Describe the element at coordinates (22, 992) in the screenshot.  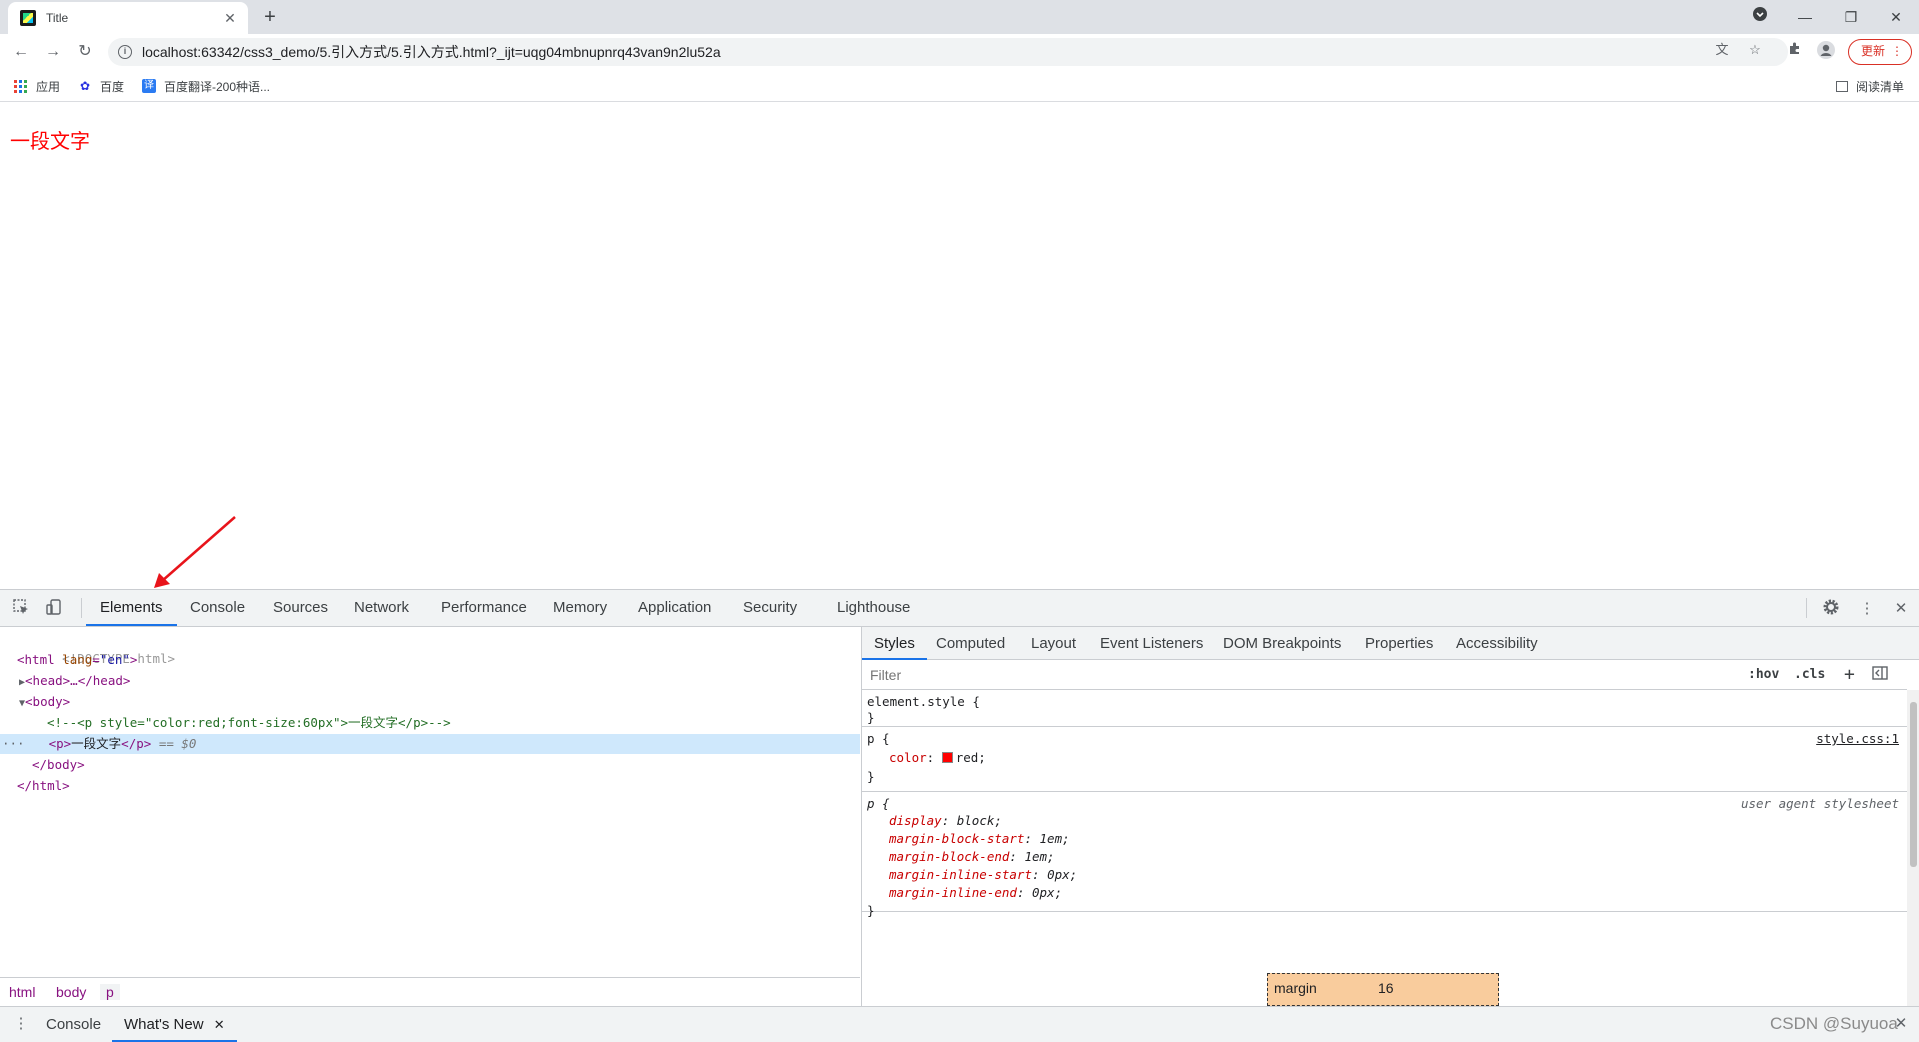
I see `breadcrumb-html: html` at that location.